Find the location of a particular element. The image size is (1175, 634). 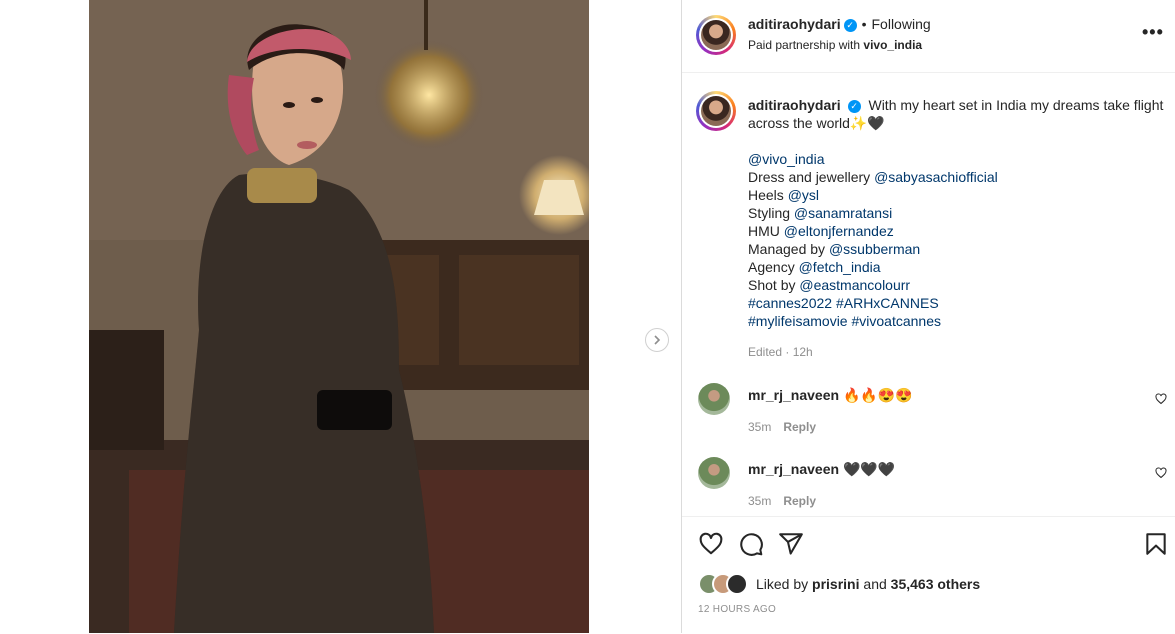

bookmark-icon is located at coordinates (1156, 544).